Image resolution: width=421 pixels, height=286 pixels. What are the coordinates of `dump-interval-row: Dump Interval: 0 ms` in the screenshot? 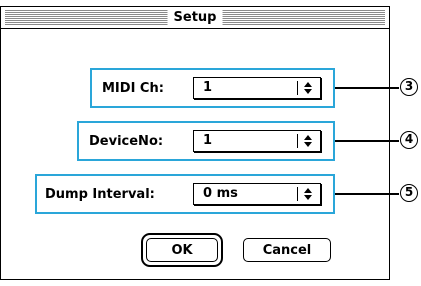 It's located at (185, 194).